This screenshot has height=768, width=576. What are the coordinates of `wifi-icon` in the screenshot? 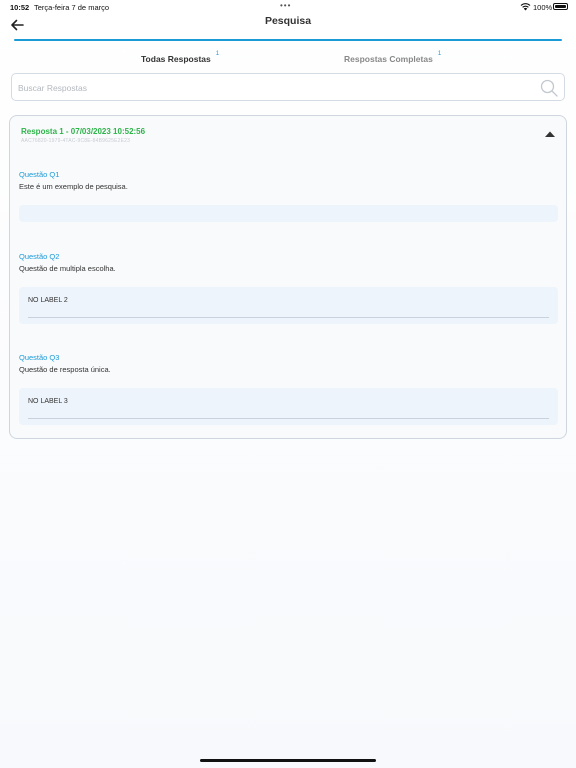 It's located at (525, 7).